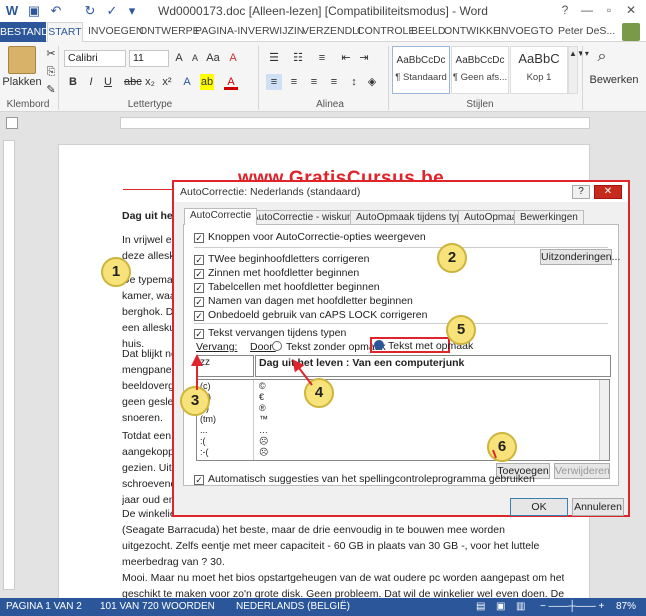  I want to click on word-count: 101 VAN 720 WOORDEN, so click(157, 606).